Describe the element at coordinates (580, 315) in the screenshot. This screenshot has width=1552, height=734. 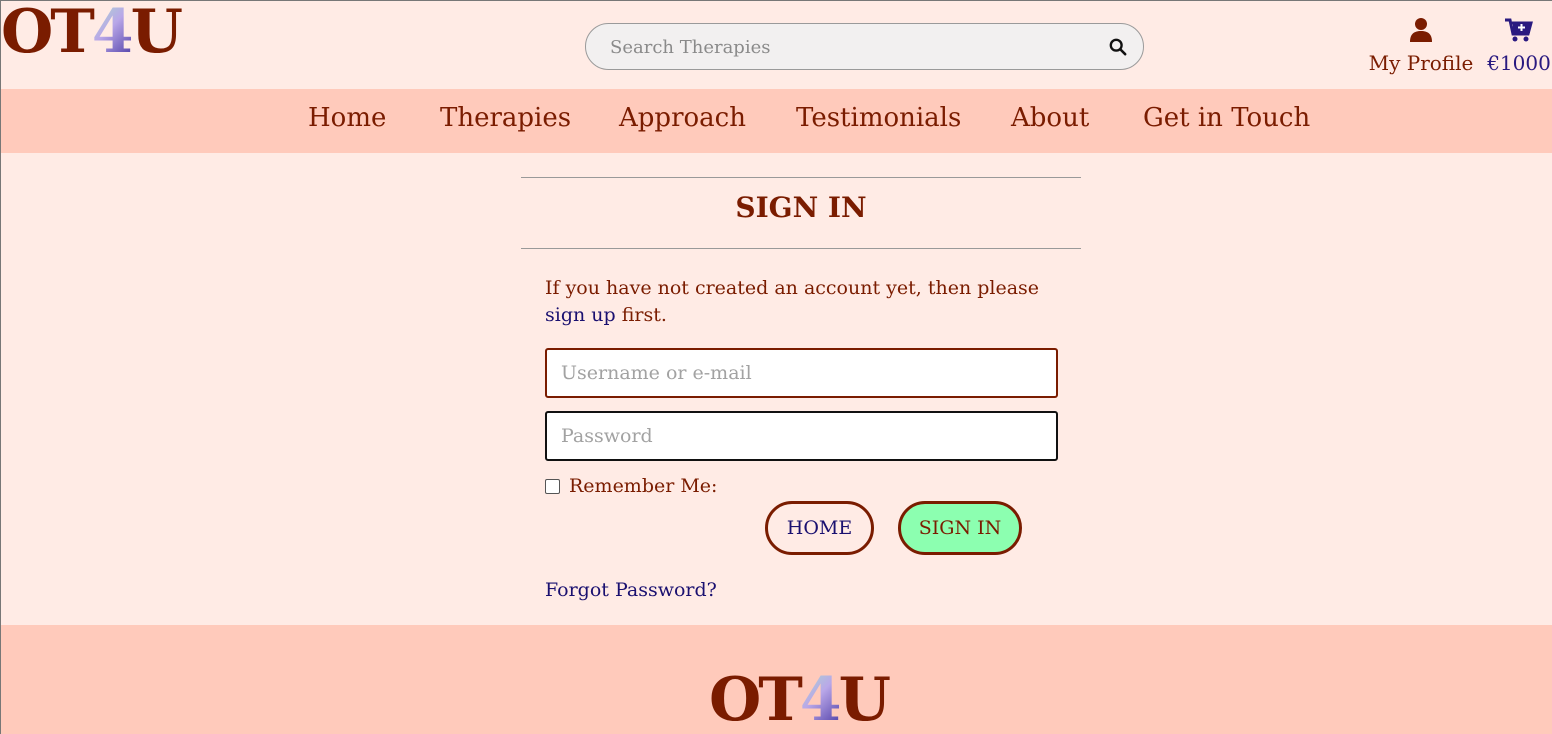
I see `sign-up-link: sign up` at that location.